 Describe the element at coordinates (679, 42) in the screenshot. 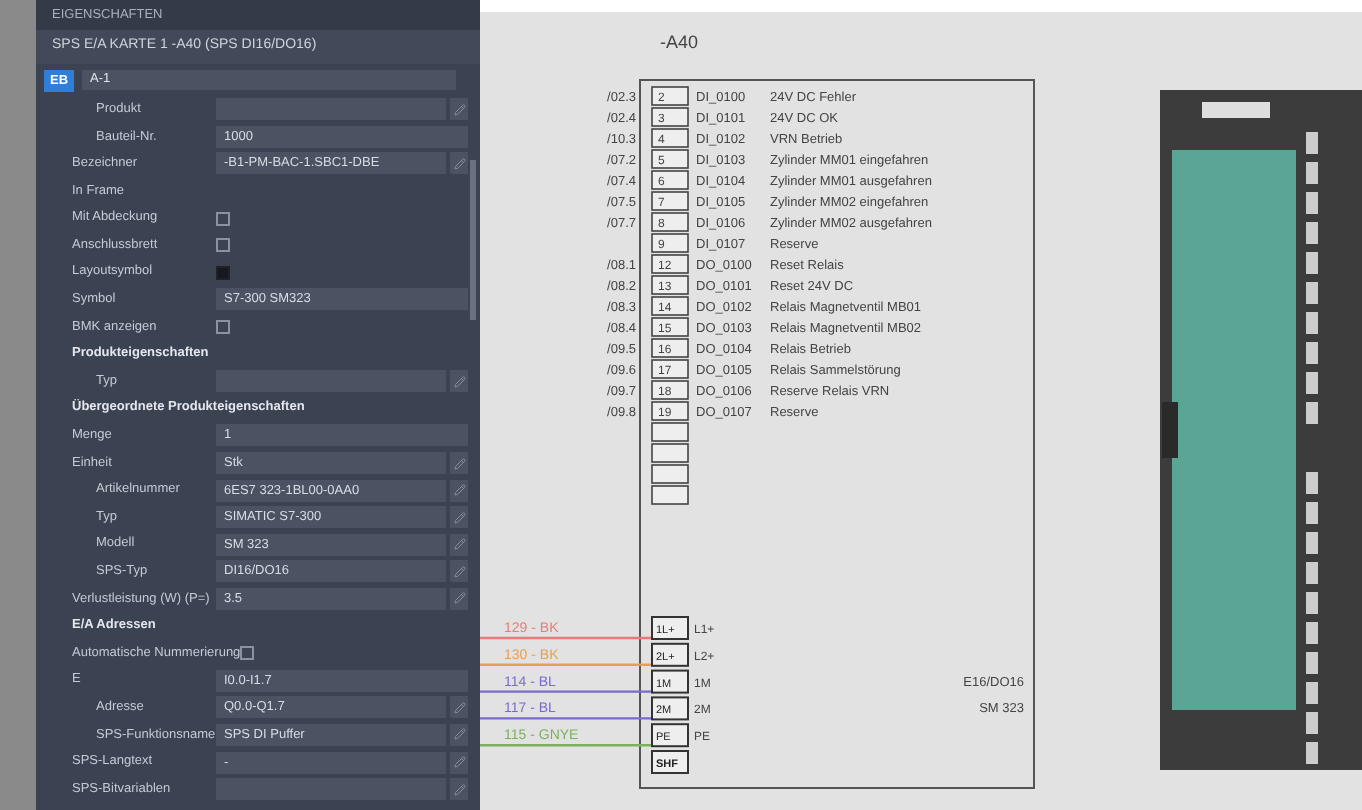

I see `device-tag: -A40` at that location.